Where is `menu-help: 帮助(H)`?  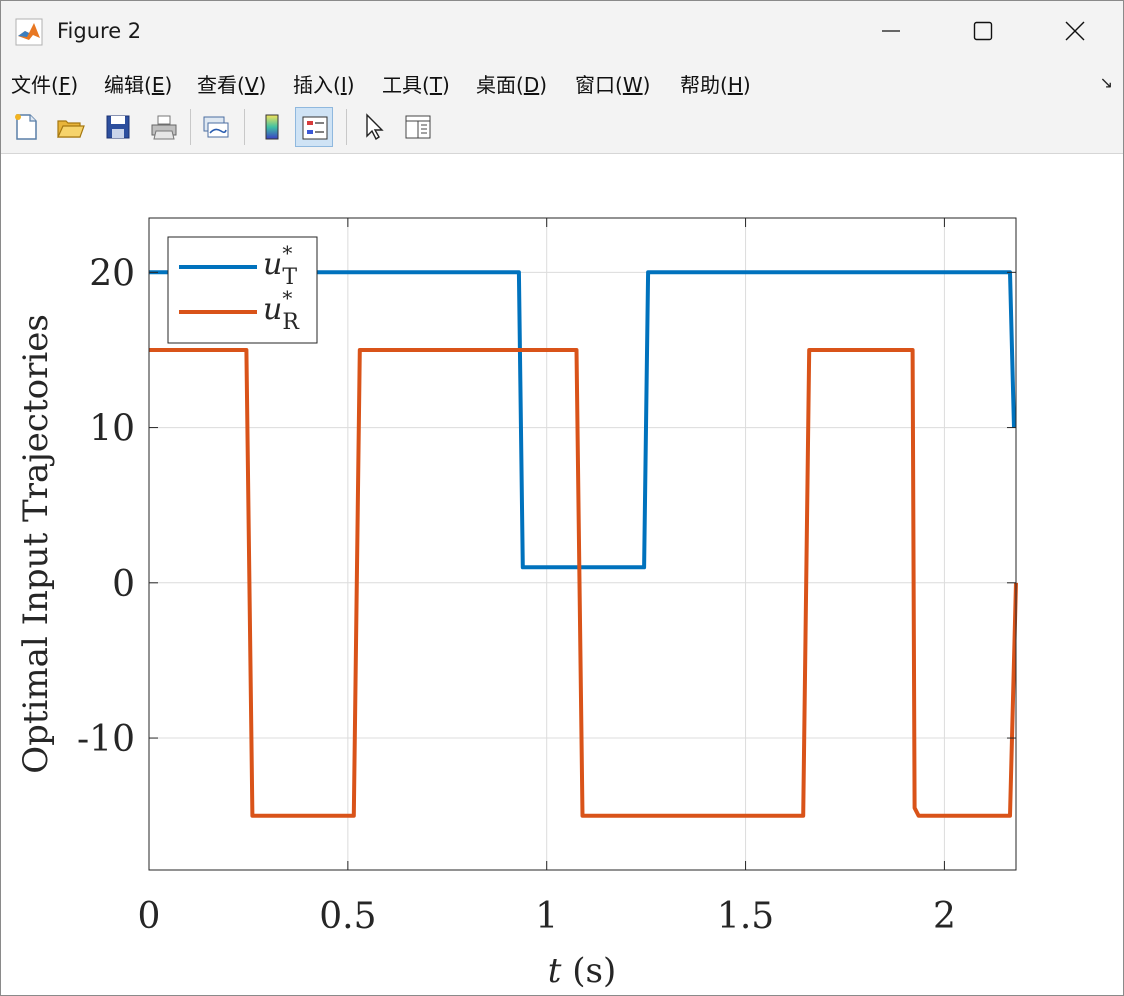 menu-help: 帮助(H) is located at coordinates (715, 83).